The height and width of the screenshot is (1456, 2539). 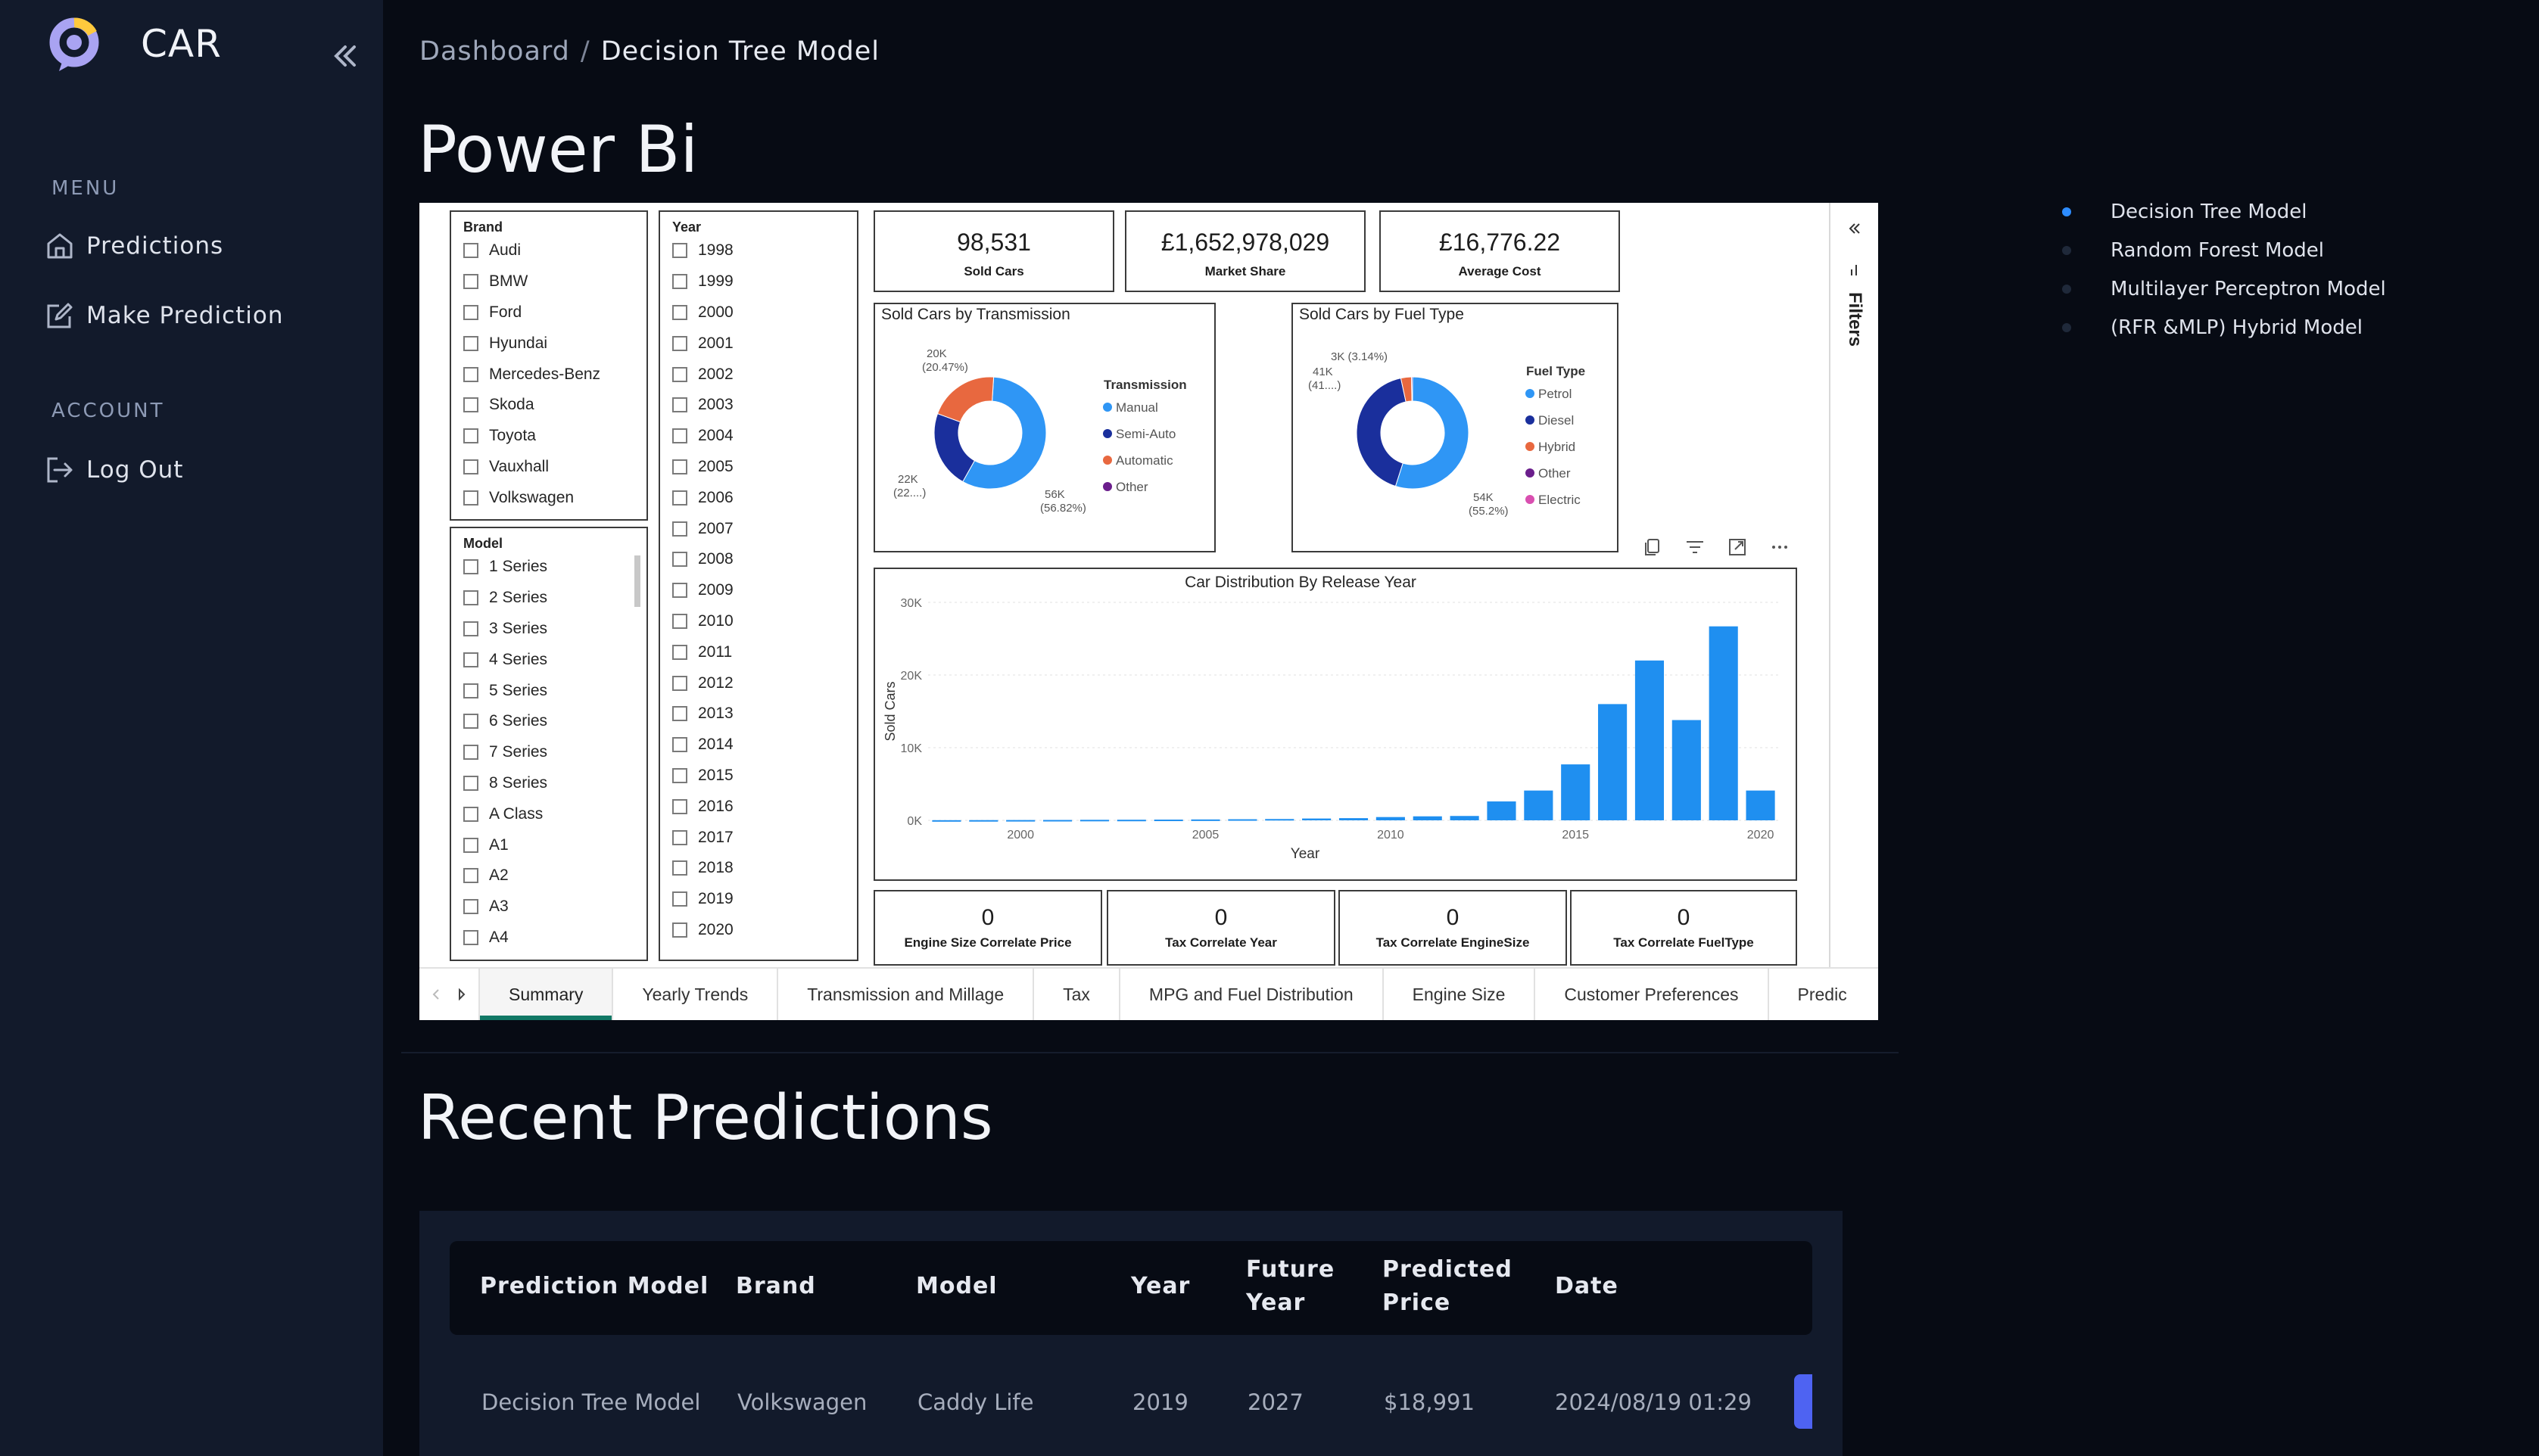 I want to click on nav-predictions: Predictions, so click(x=133, y=246).